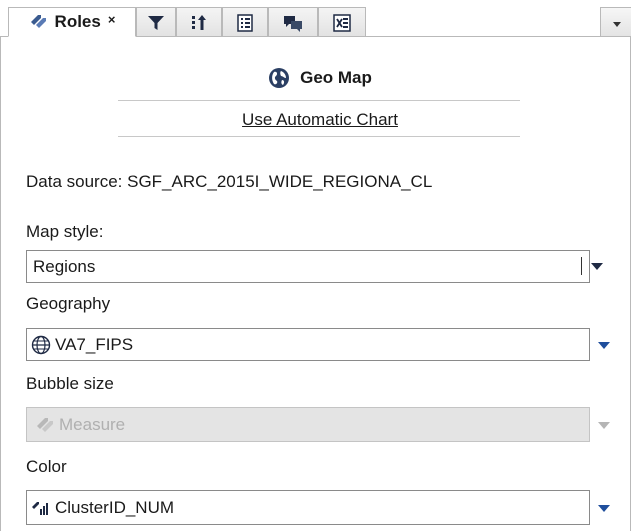 The height and width of the screenshot is (531, 631). Describe the element at coordinates (581, 266) in the screenshot. I see `select-separator` at that location.